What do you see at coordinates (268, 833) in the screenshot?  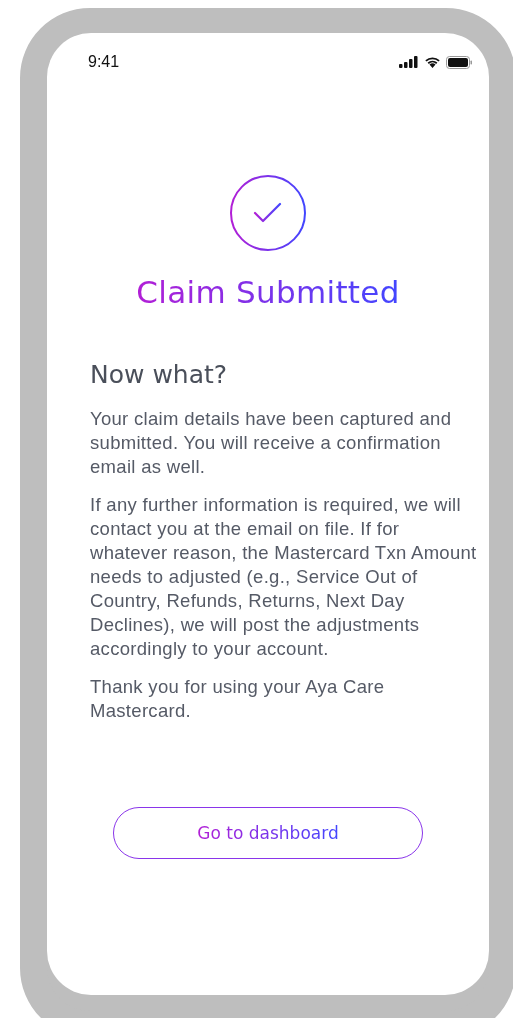 I see `dashboard-button: Go to dashboard` at bounding box center [268, 833].